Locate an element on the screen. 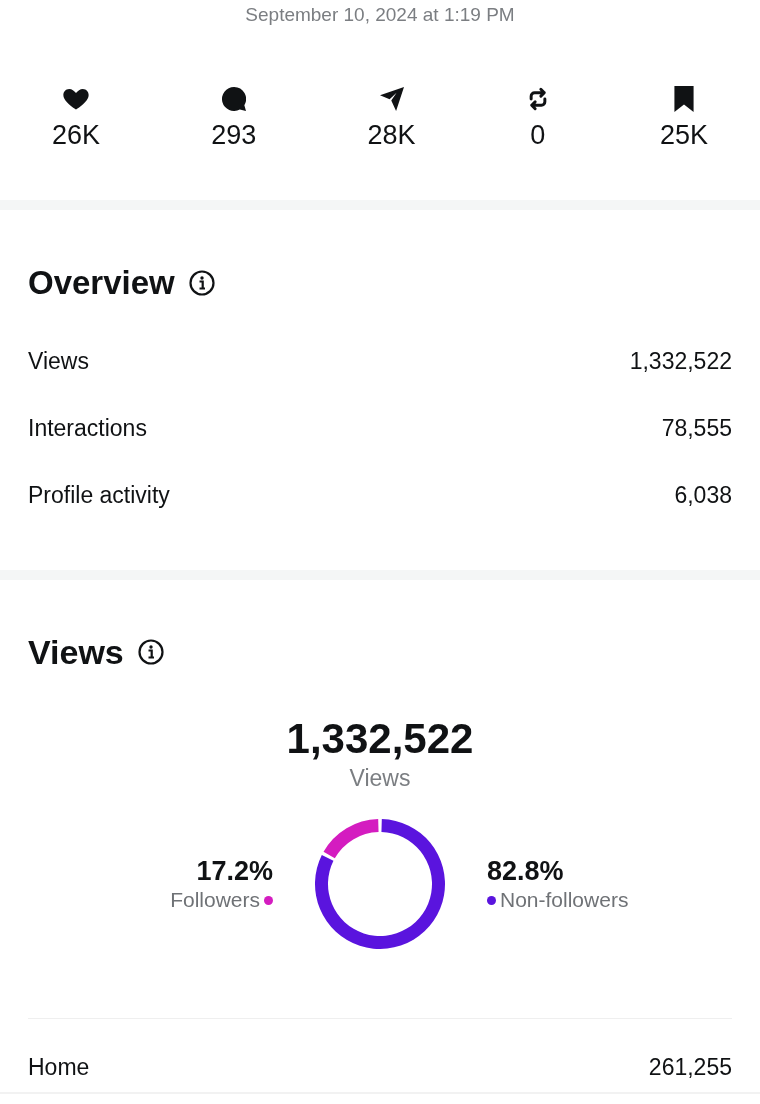  metric-value: 6,038 is located at coordinates (703, 494).